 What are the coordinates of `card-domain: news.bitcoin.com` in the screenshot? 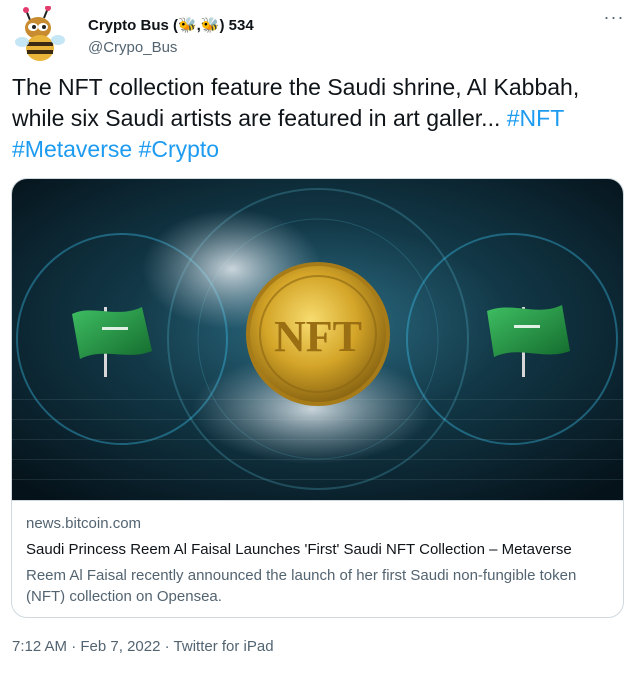 It's located at (84, 523).